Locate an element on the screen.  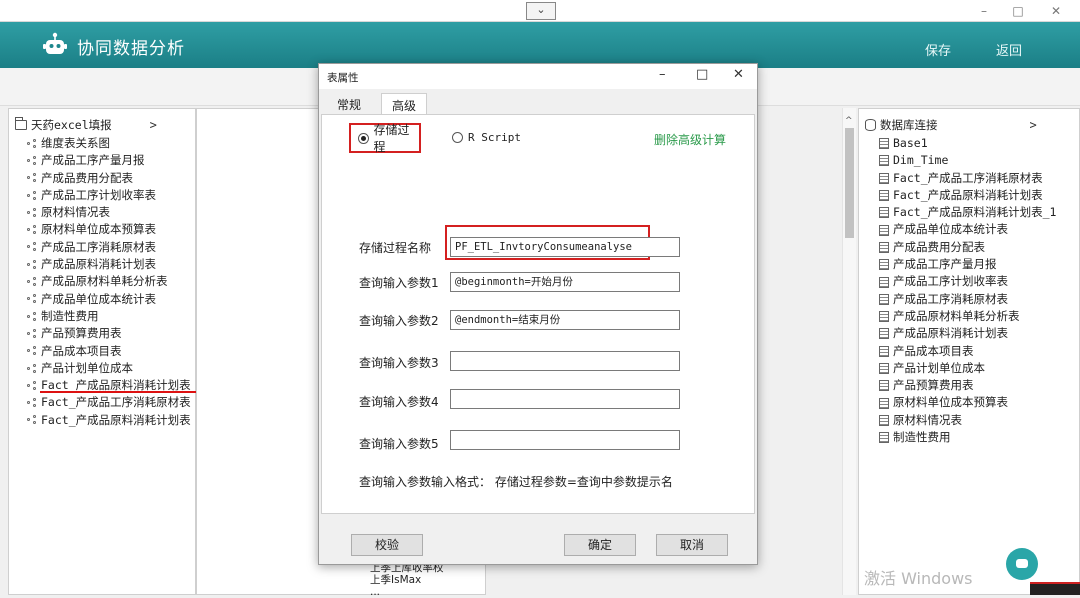
scroll-thumb is located at coordinates (849, 183).